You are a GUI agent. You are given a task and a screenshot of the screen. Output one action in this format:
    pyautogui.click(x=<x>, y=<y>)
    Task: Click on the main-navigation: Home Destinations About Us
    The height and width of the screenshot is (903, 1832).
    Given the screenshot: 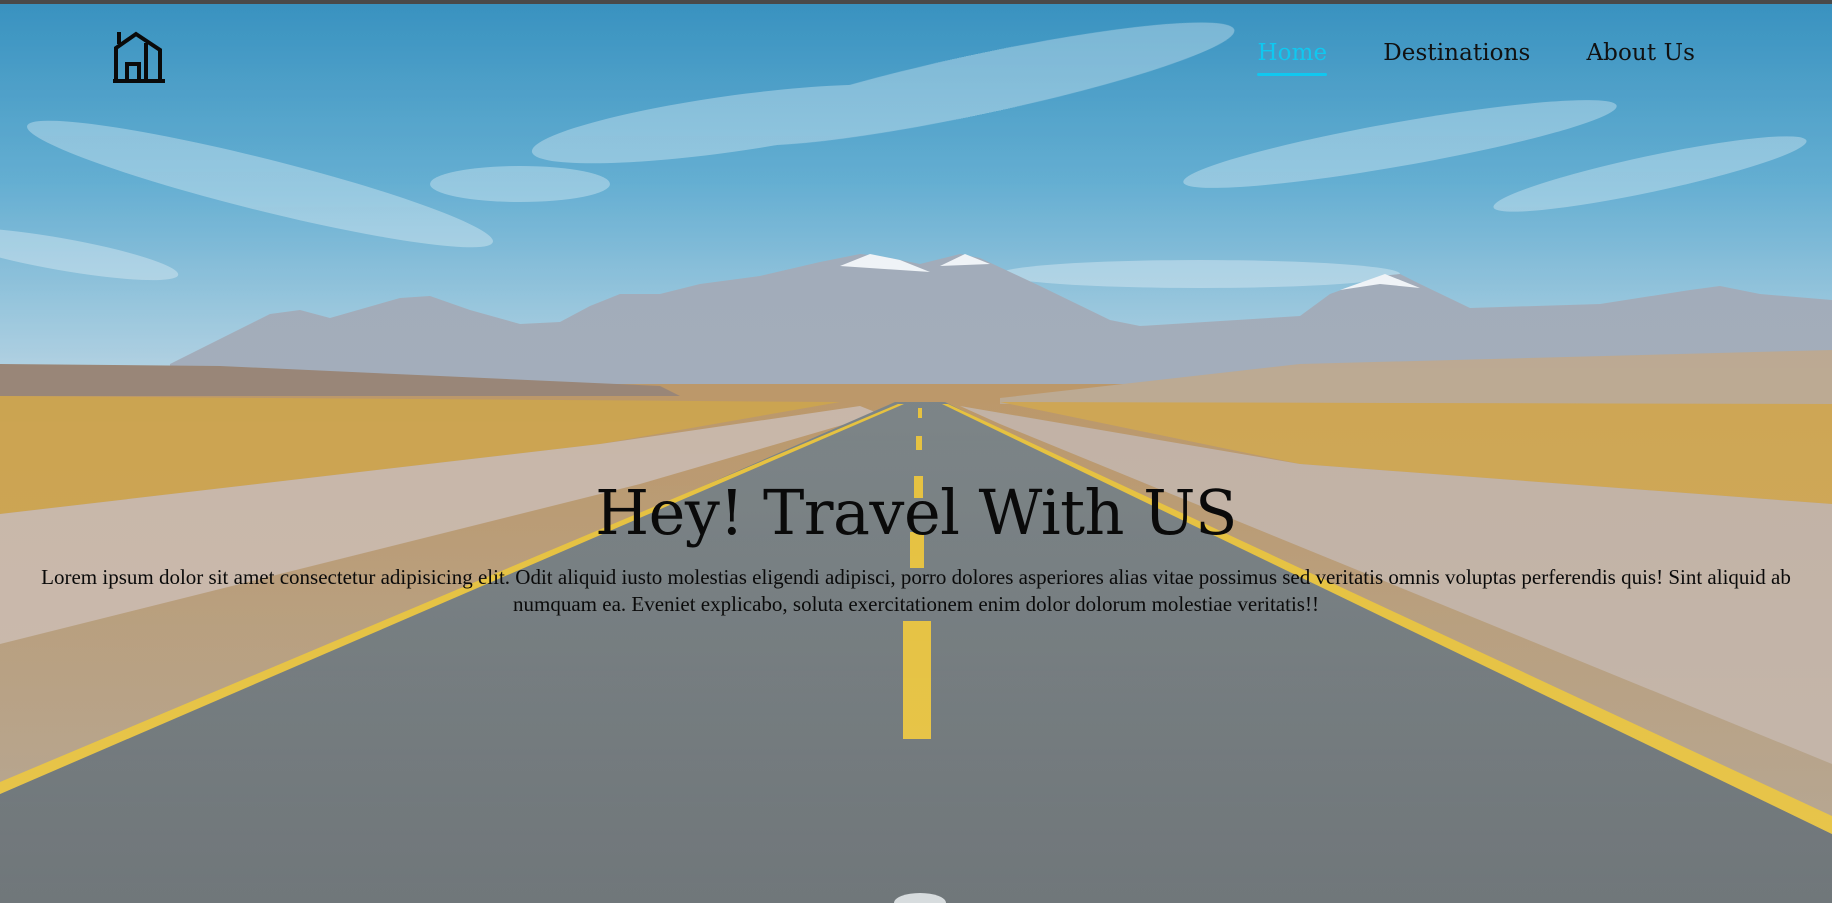 What is the action you would take?
    pyautogui.click(x=1476, y=58)
    